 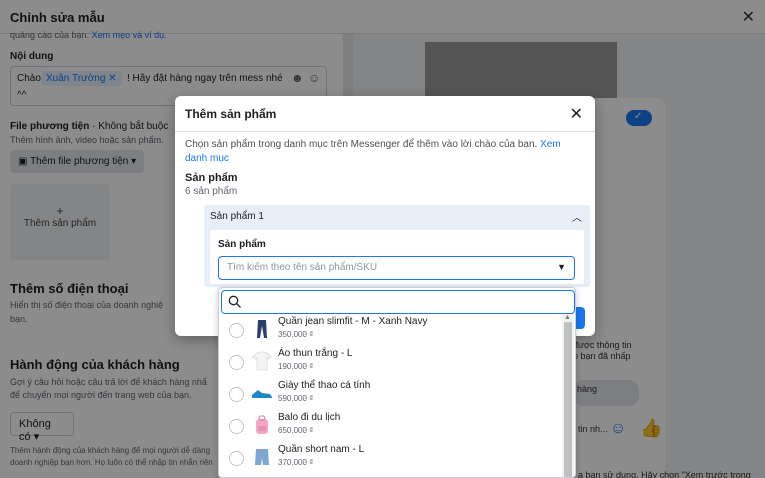 What do you see at coordinates (389, 363) in the screenshot?
I see `list-item: Áo thun trắng - L 190.000 ₫` at bounding box center [389, 363].